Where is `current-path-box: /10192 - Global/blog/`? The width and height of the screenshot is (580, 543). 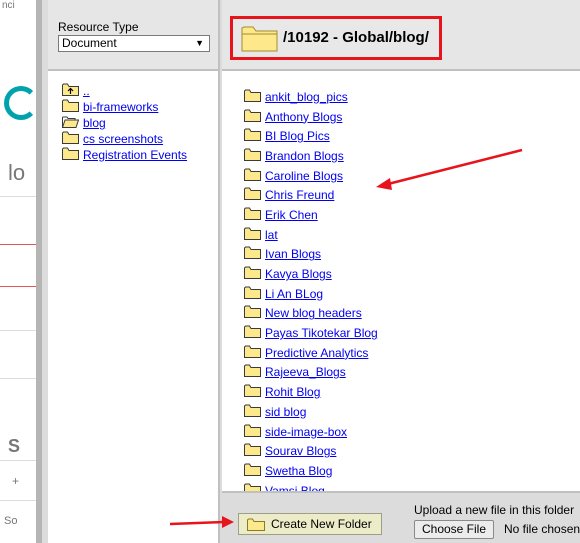 current-path-box: /10192 - Global/blog/ is located at coordinates (336, 38).